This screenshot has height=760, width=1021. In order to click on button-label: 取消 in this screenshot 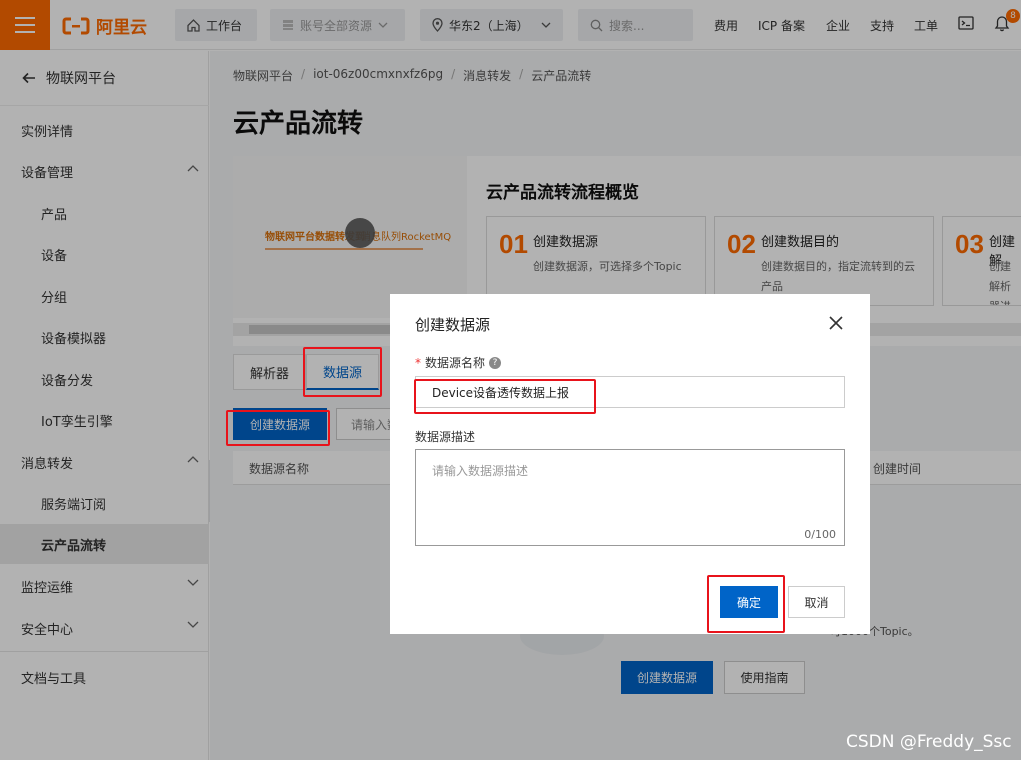, I will do `click(816, 602)`.